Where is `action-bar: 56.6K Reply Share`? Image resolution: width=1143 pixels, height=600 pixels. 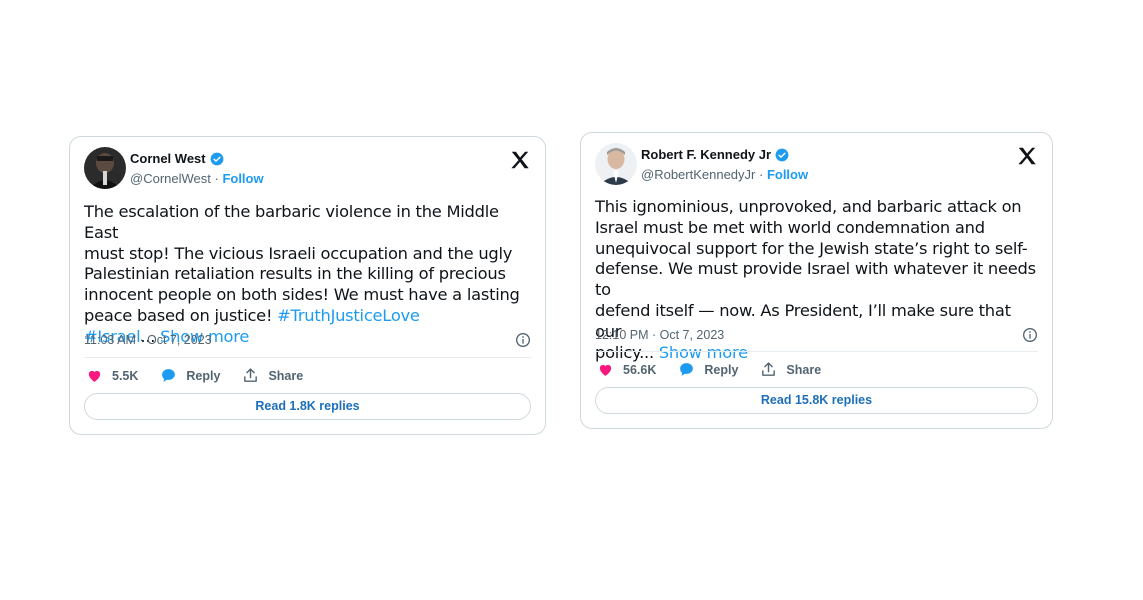 action-bar: 56.6K Reply Share is located at coordinates (709, 369).